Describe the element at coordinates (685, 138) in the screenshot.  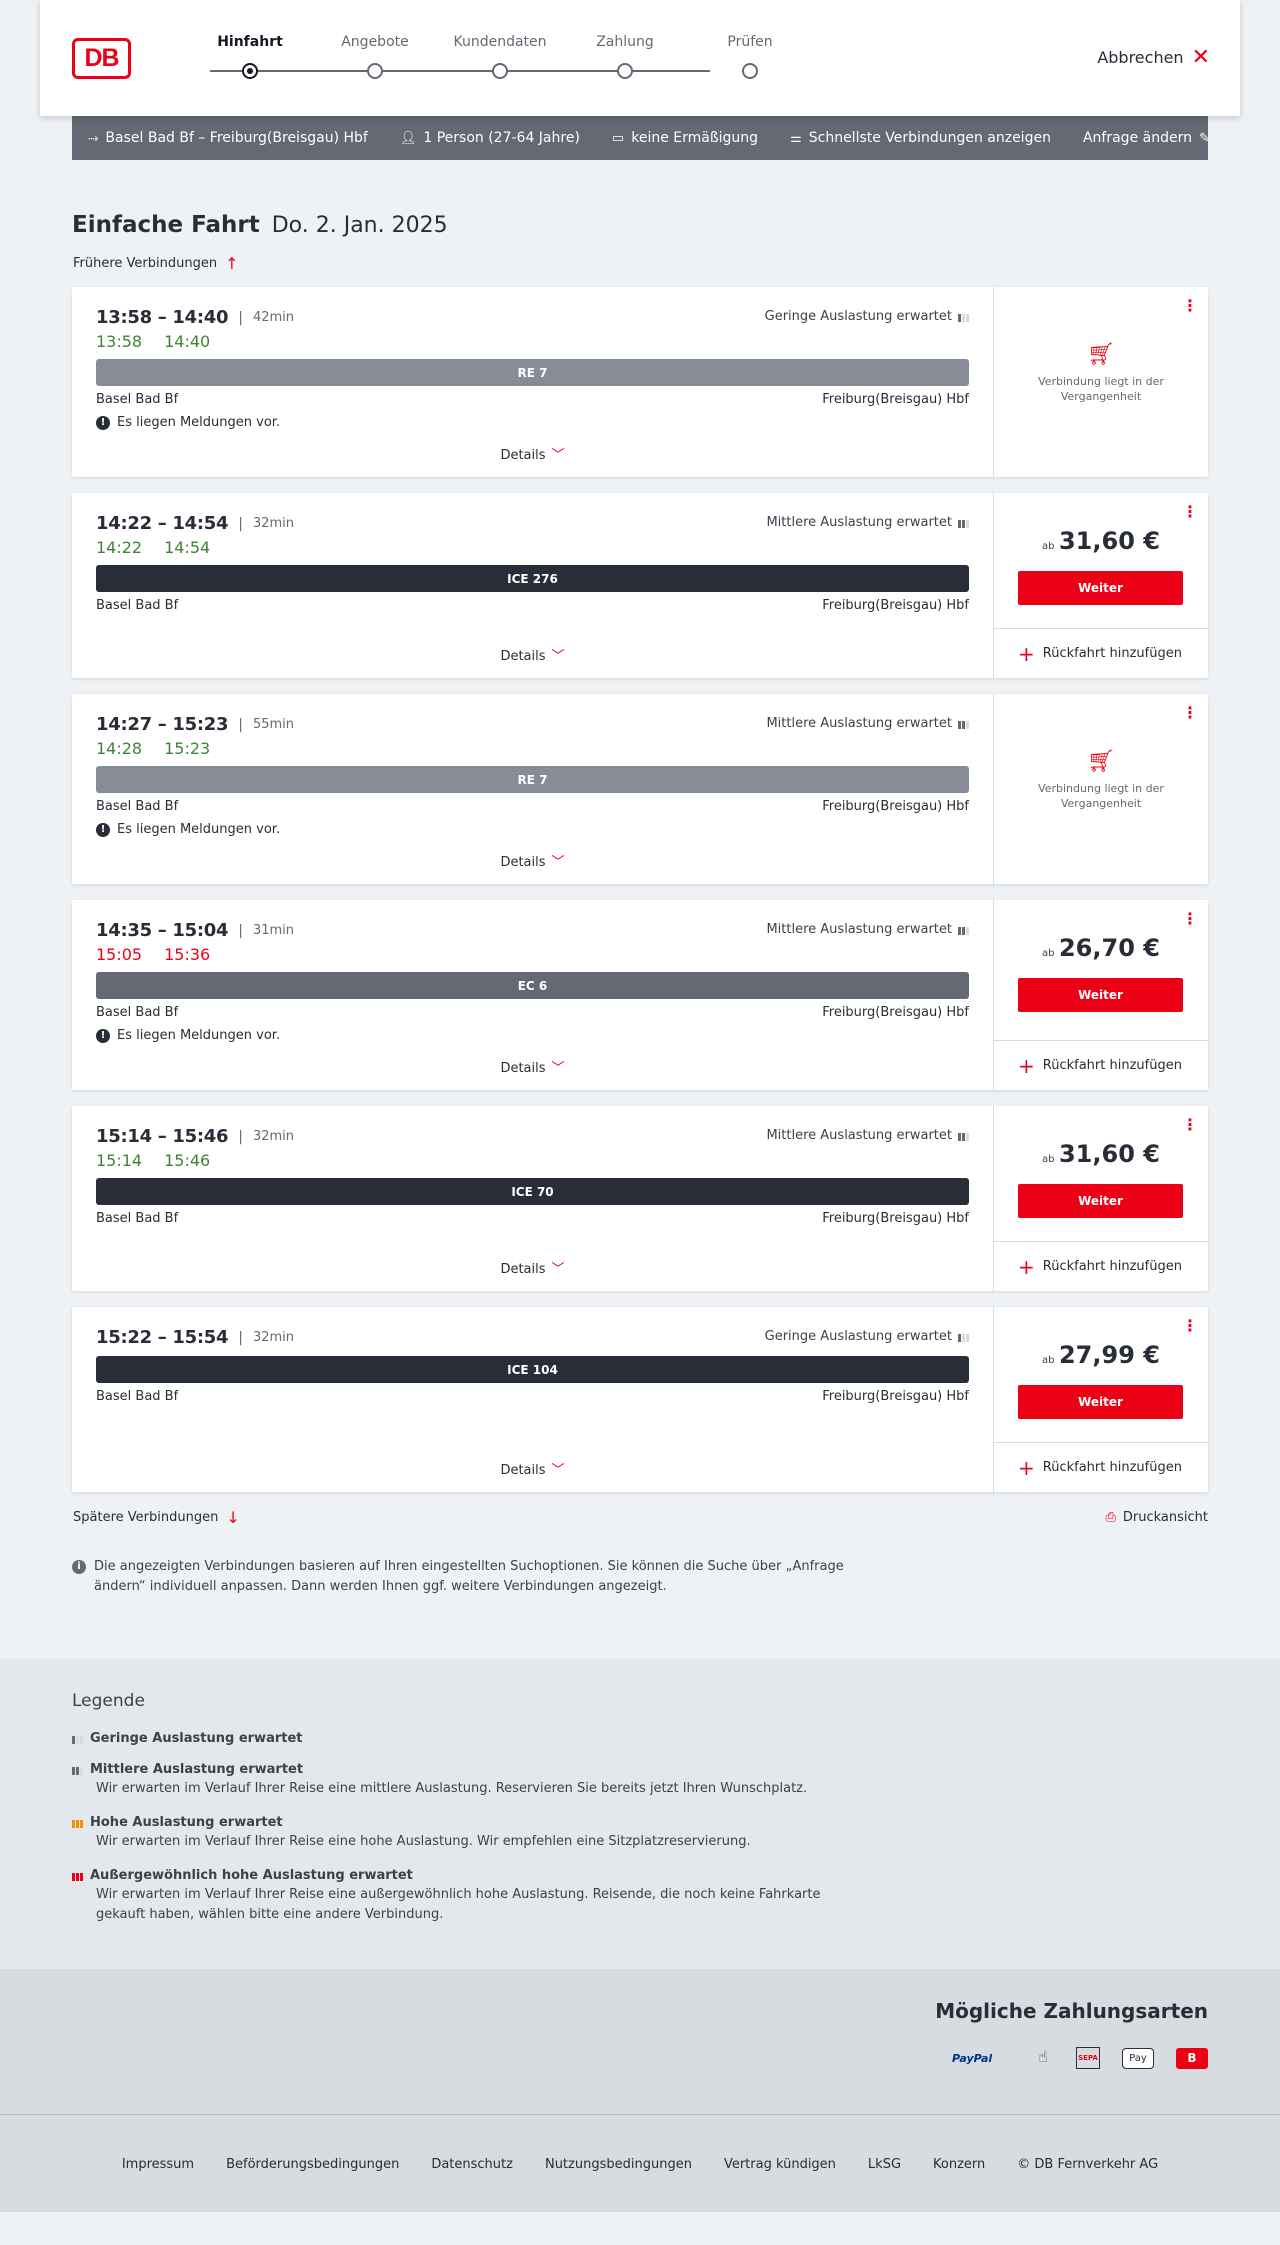
I see `discount-summary: ▭ keine Ermäßigung` at that location.